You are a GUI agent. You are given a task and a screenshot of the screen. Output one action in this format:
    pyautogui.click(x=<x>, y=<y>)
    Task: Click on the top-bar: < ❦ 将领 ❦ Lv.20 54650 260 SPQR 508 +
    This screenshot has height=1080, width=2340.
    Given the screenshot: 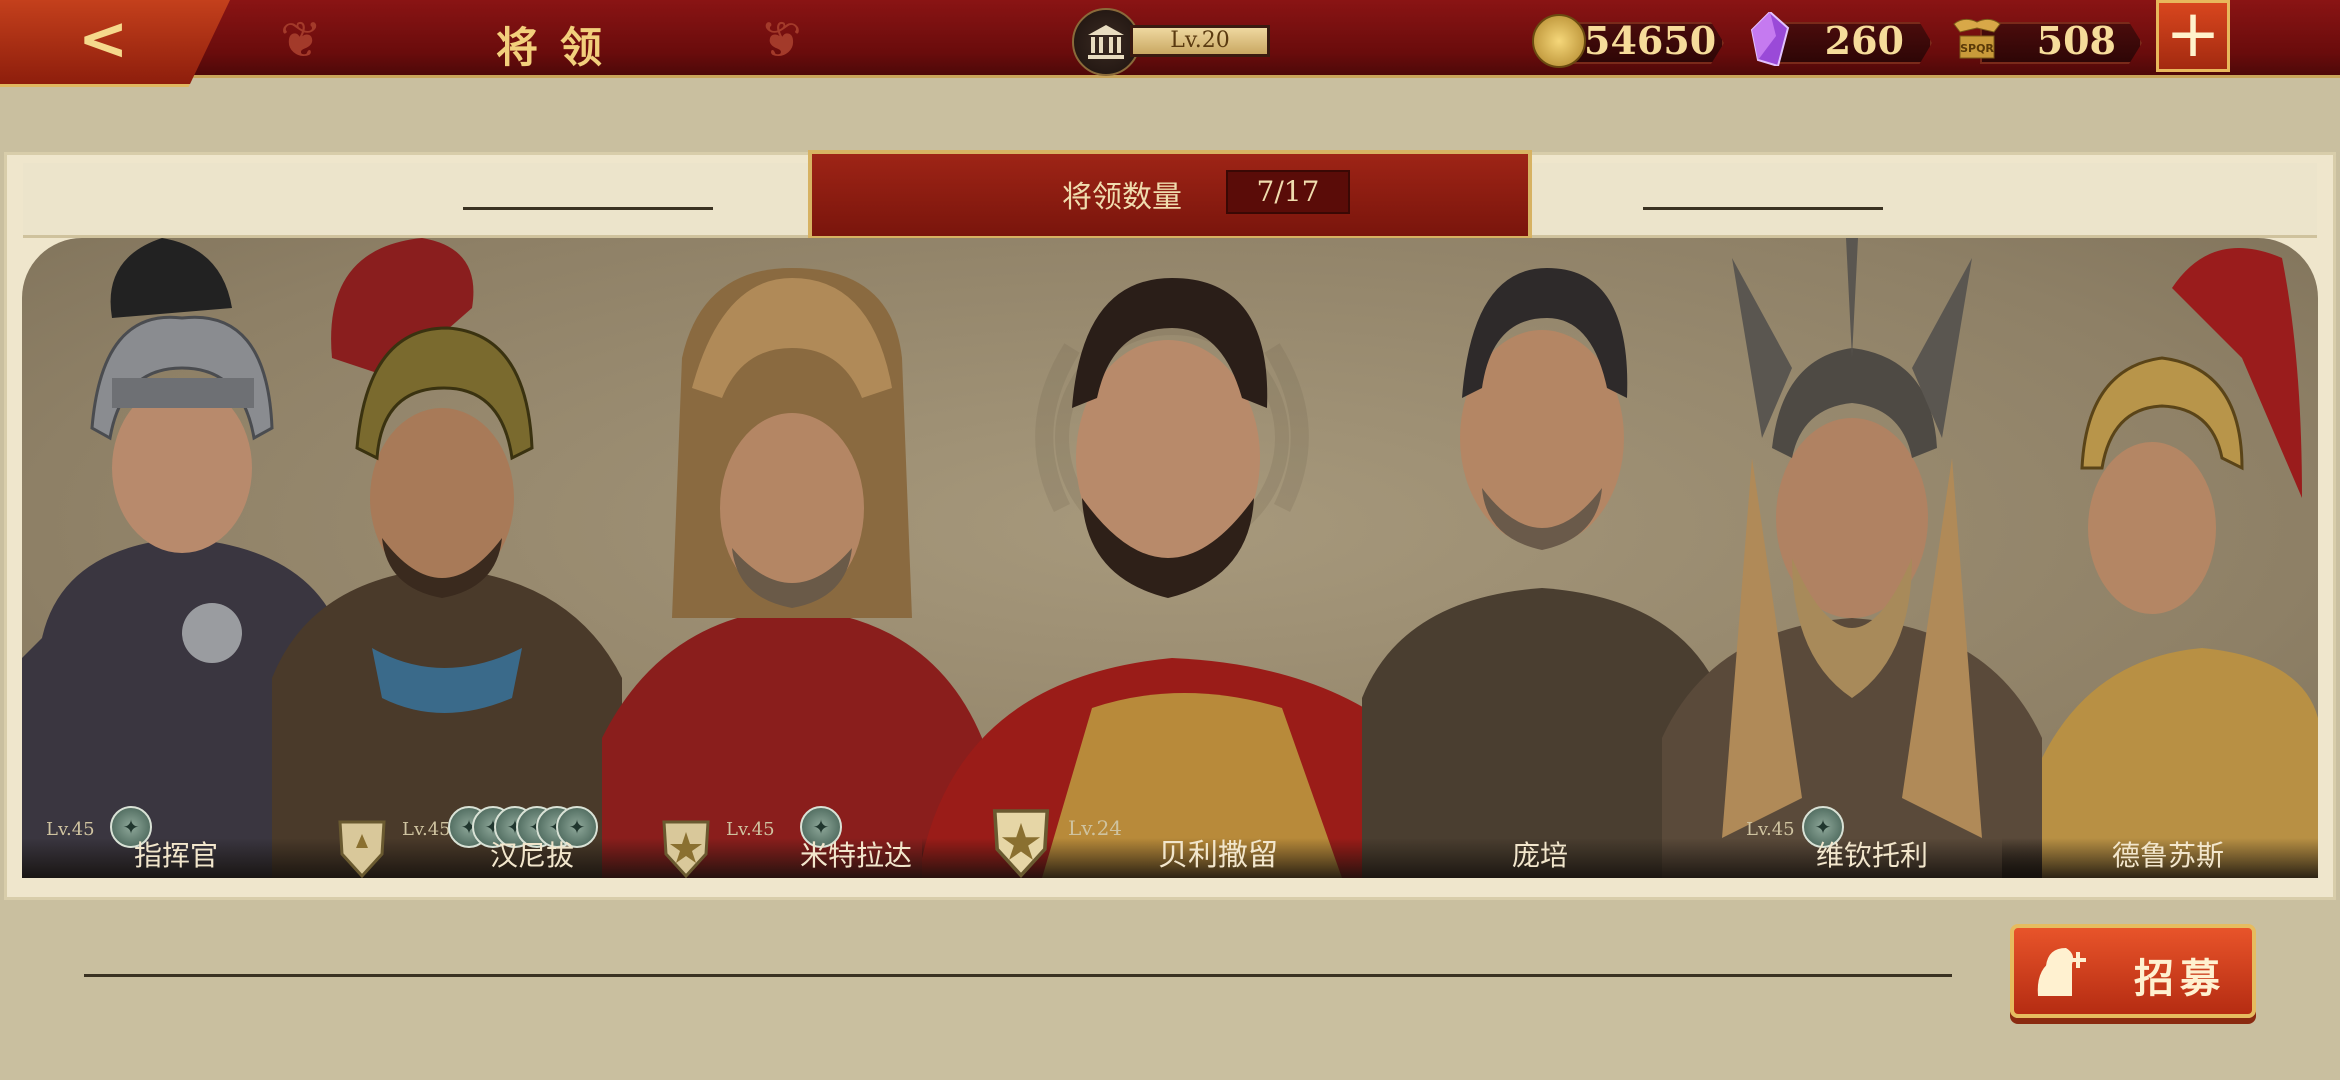 What is the action you would take?
    pyautogui.click(x=1170, y=43)
    